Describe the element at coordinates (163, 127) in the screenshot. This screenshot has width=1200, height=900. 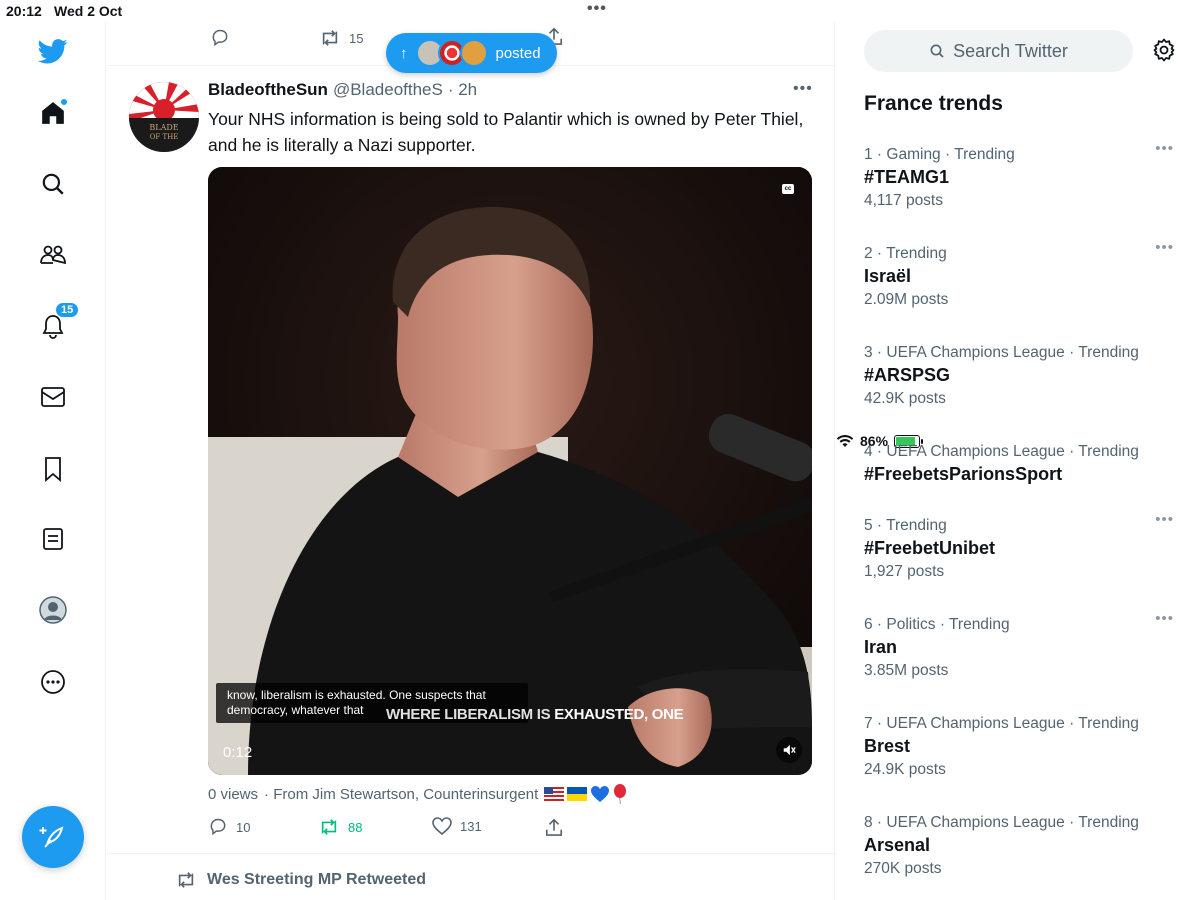
I see `svg-text: BLADE` at that location.